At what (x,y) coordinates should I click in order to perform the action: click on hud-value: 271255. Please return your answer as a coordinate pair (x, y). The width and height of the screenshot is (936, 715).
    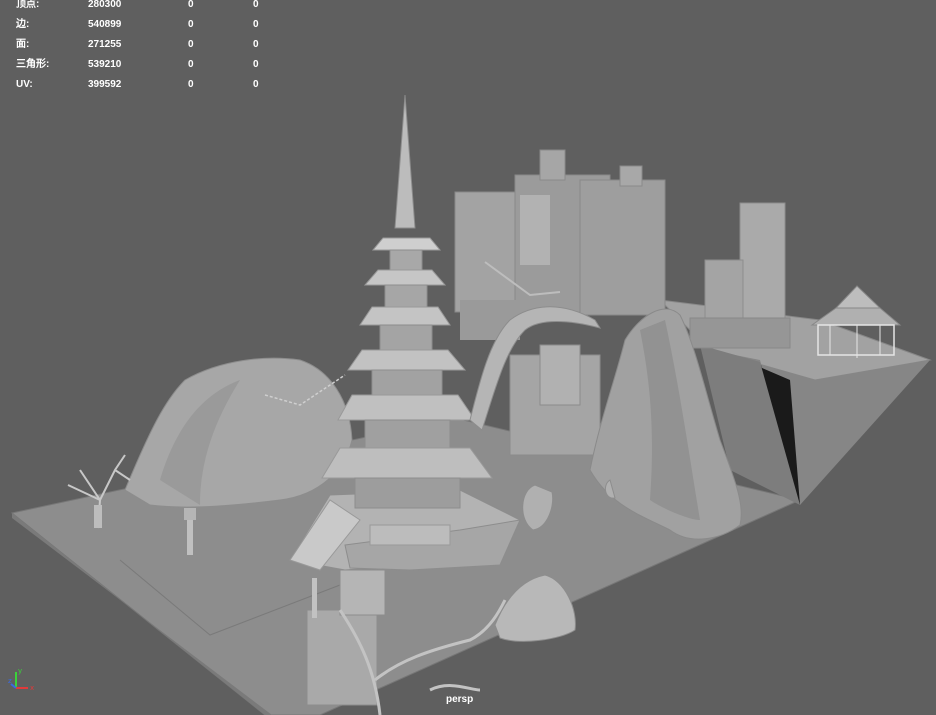
    Looking at the image, I should click on (105, 44).